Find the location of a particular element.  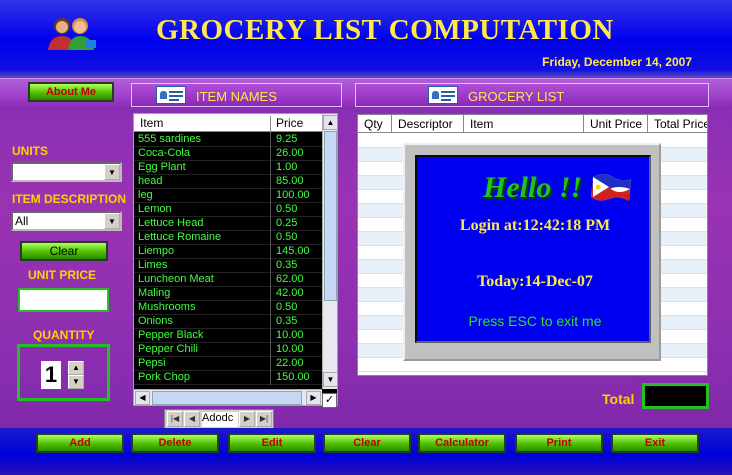

grocery-list-label: GROCERY LIST is located at coordinates (516, 96).